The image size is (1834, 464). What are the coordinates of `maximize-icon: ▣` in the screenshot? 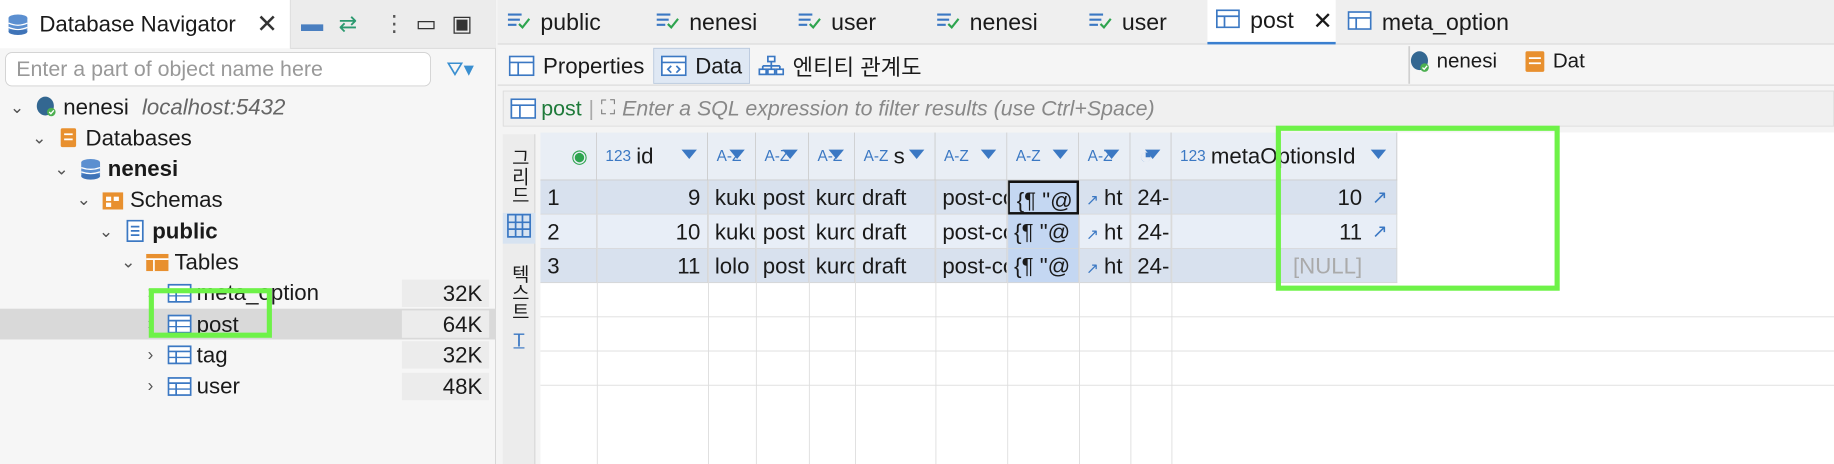 It's located at (461, 23).